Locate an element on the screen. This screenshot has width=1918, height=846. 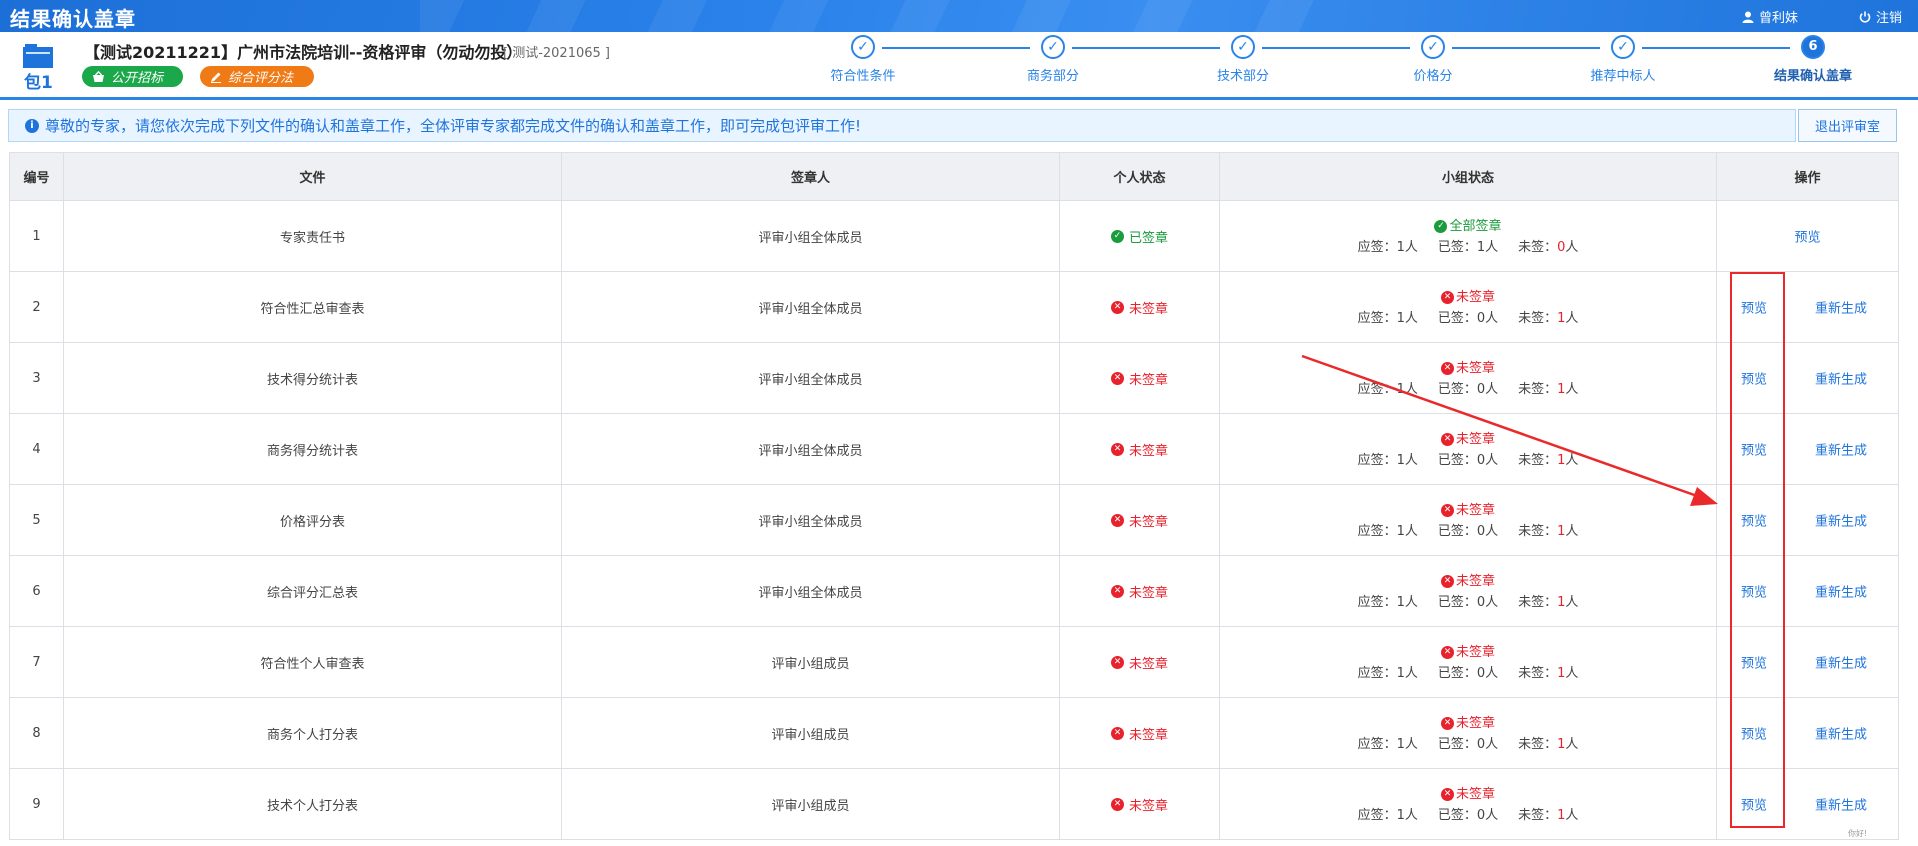
cell-no: 3 is located at coordinates (36, 378).